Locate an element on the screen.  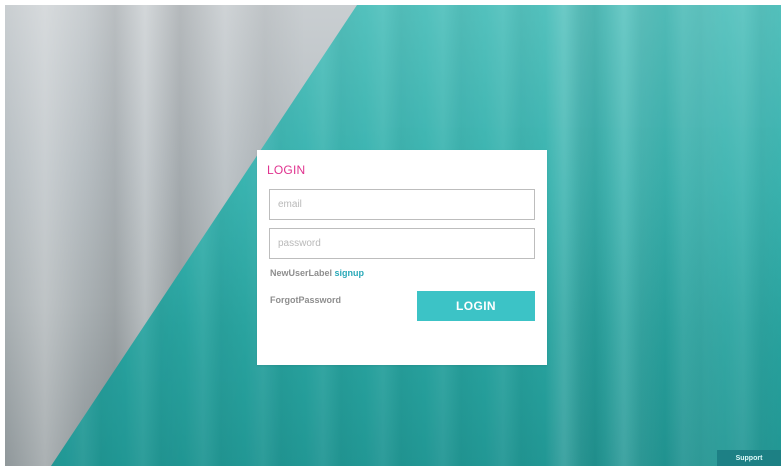
support-button: Support is located at coordinates (749, 458).